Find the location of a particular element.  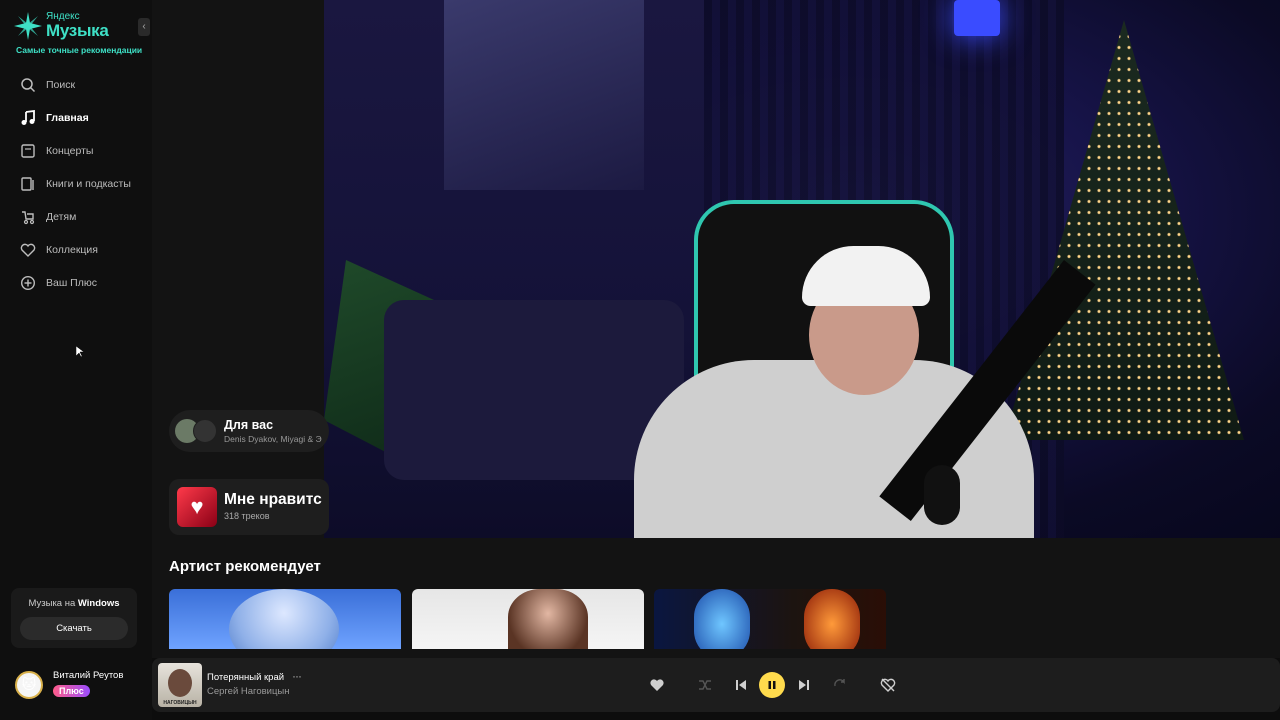

user-name: Виталий Реутов is located at coordinates (88, 675).